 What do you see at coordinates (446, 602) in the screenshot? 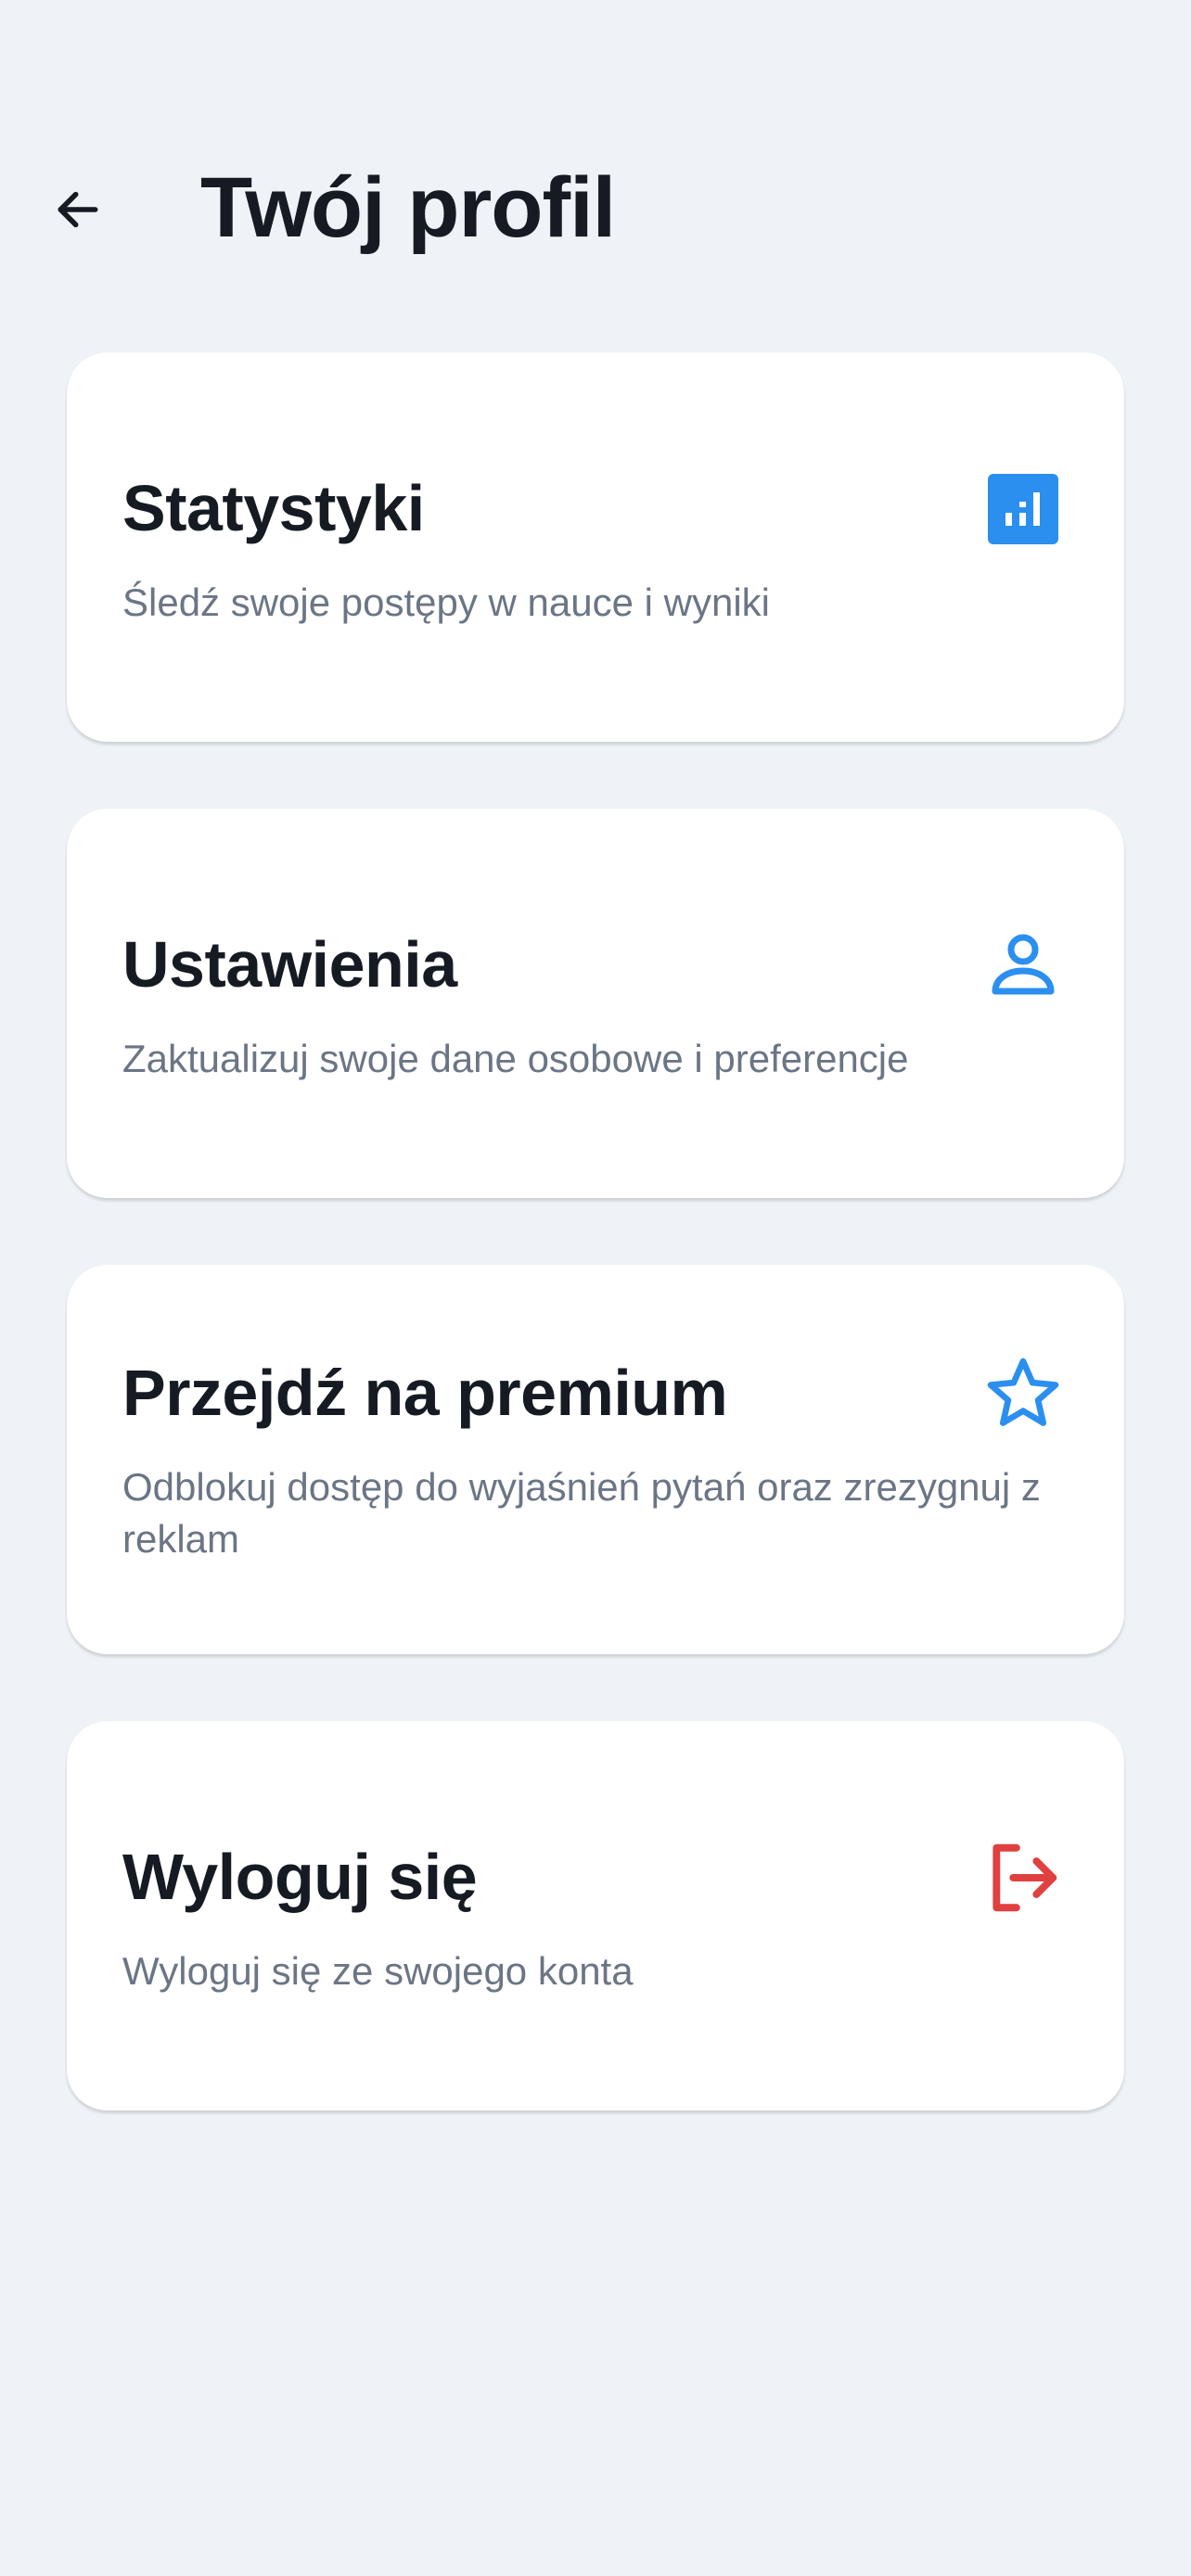
I see `card-description: Śledź swoje postępy w nauce i wyniki` at bounding box center [446, 602].